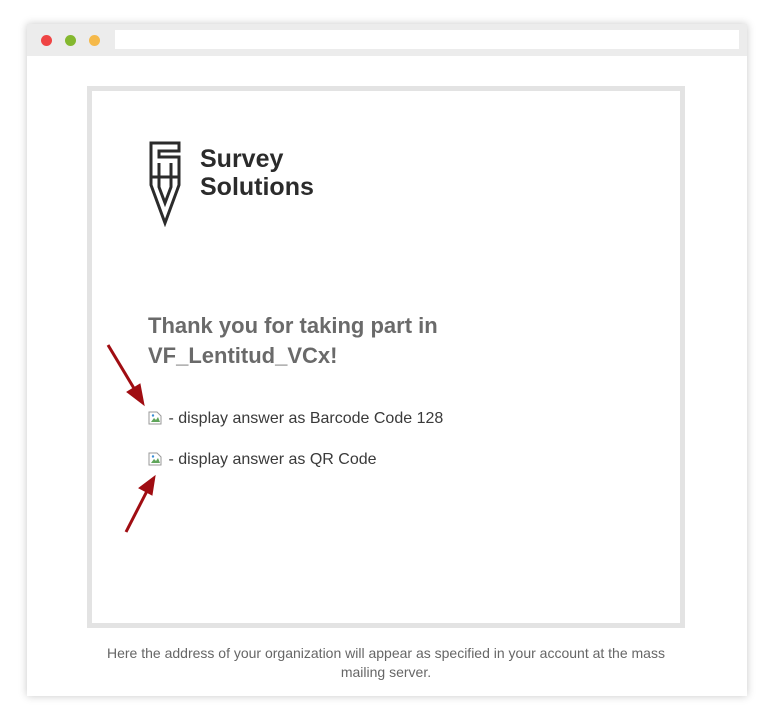 The image size is (769, 718). I want to click on close-window-button, so click(46, 40).